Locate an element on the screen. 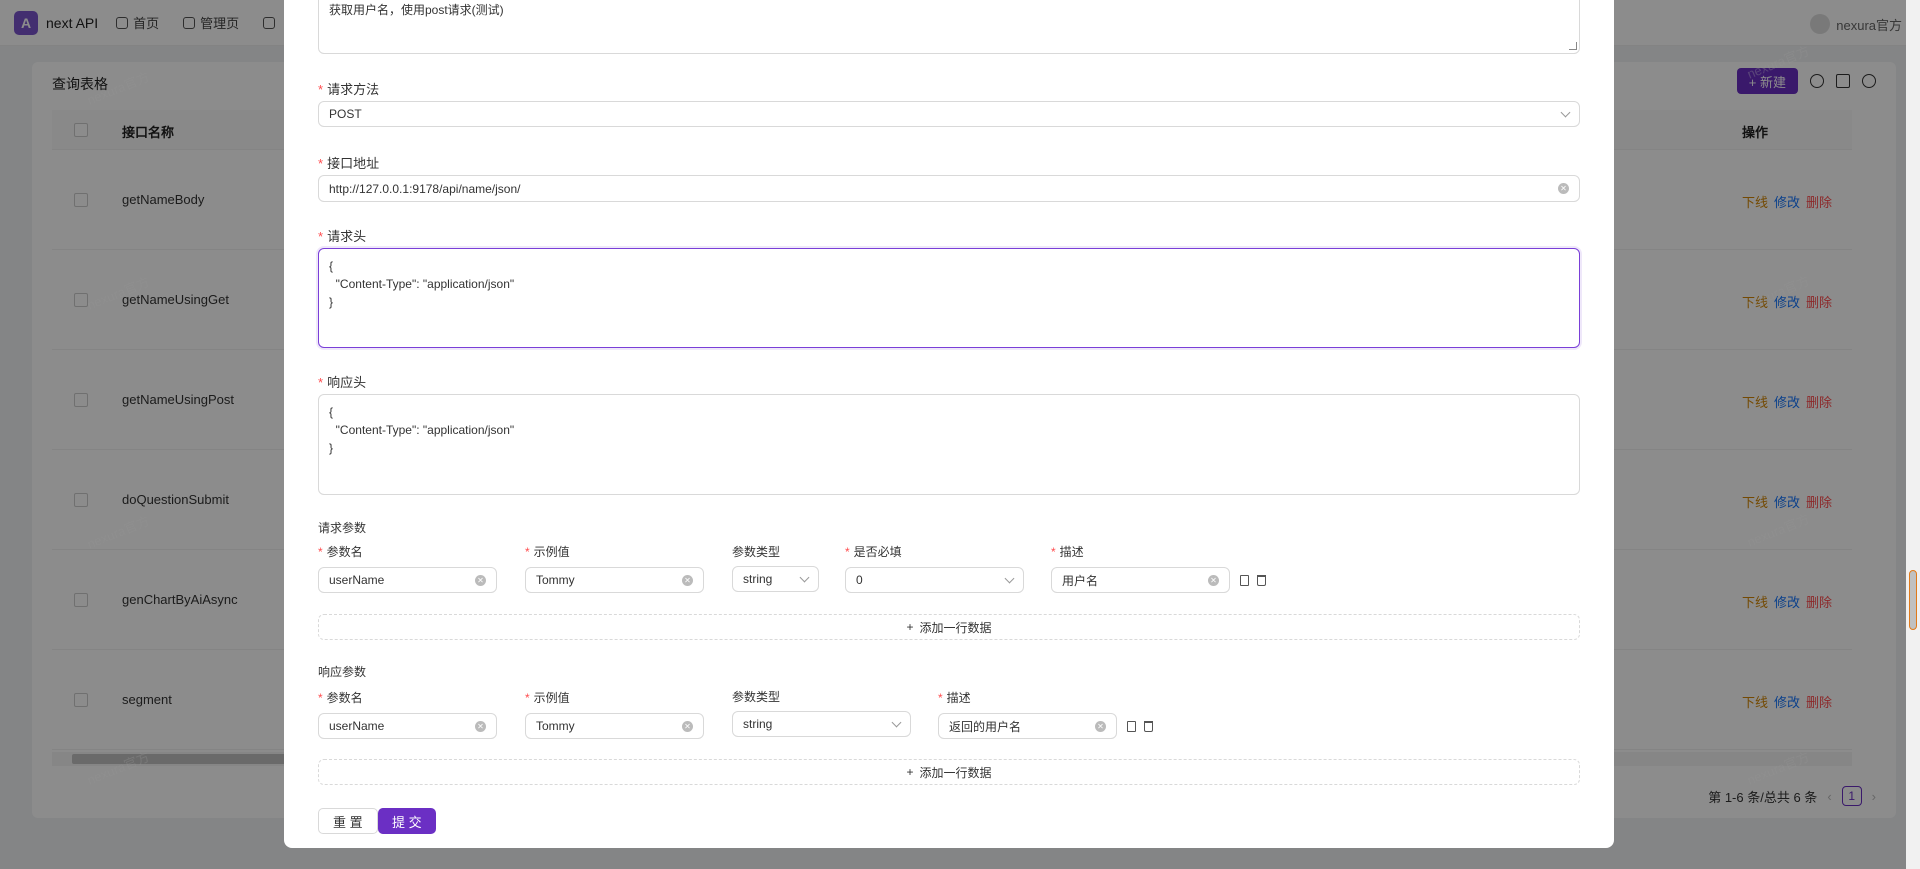  required-select: 0 is located at coordinates (934, 580).